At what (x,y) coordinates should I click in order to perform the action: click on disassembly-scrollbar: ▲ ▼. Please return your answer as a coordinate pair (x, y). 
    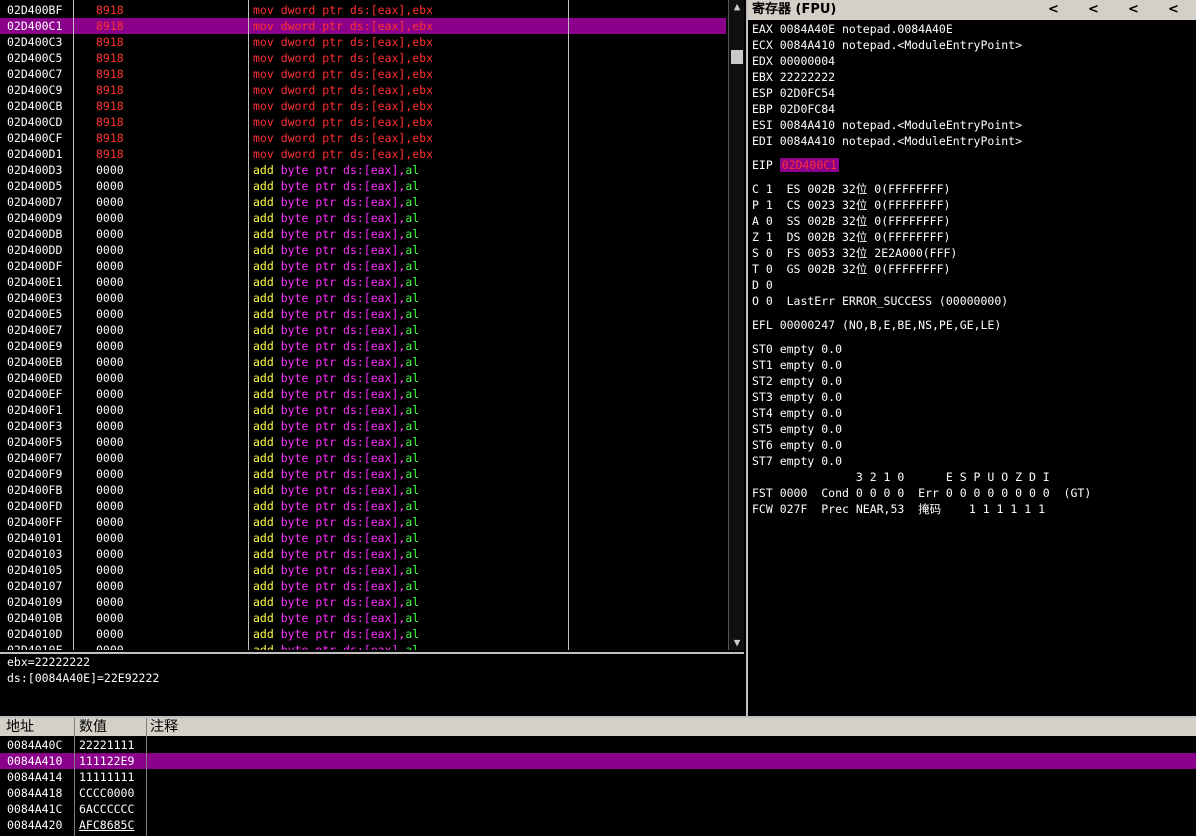
    Looking at the image, I should click on (736, 325).